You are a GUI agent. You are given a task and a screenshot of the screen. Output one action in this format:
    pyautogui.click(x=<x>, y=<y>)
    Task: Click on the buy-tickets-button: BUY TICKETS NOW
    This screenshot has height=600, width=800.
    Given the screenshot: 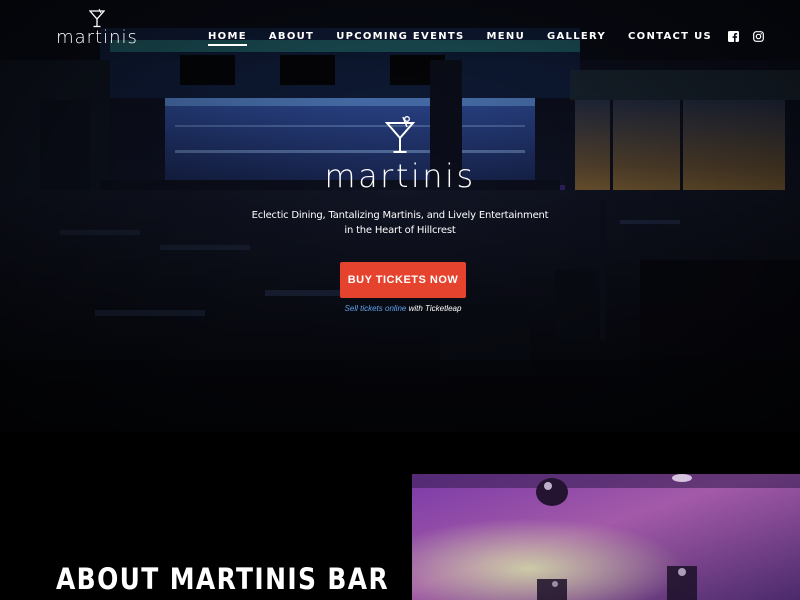 What is the action you would take?
    pyautogui.click(x=403, y=280)
    